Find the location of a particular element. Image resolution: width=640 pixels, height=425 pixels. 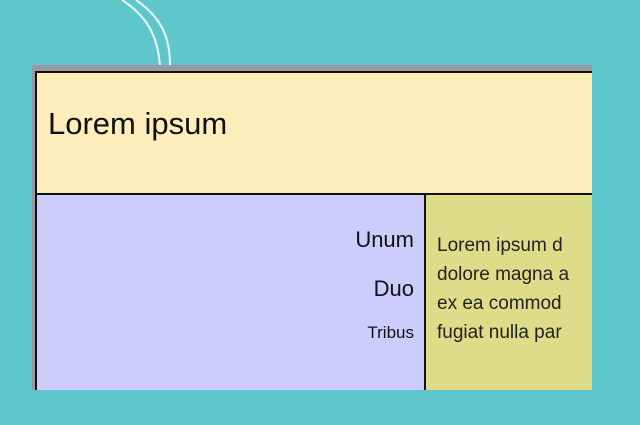

content-line: ex ea commod is located at coordinates (499, 303).